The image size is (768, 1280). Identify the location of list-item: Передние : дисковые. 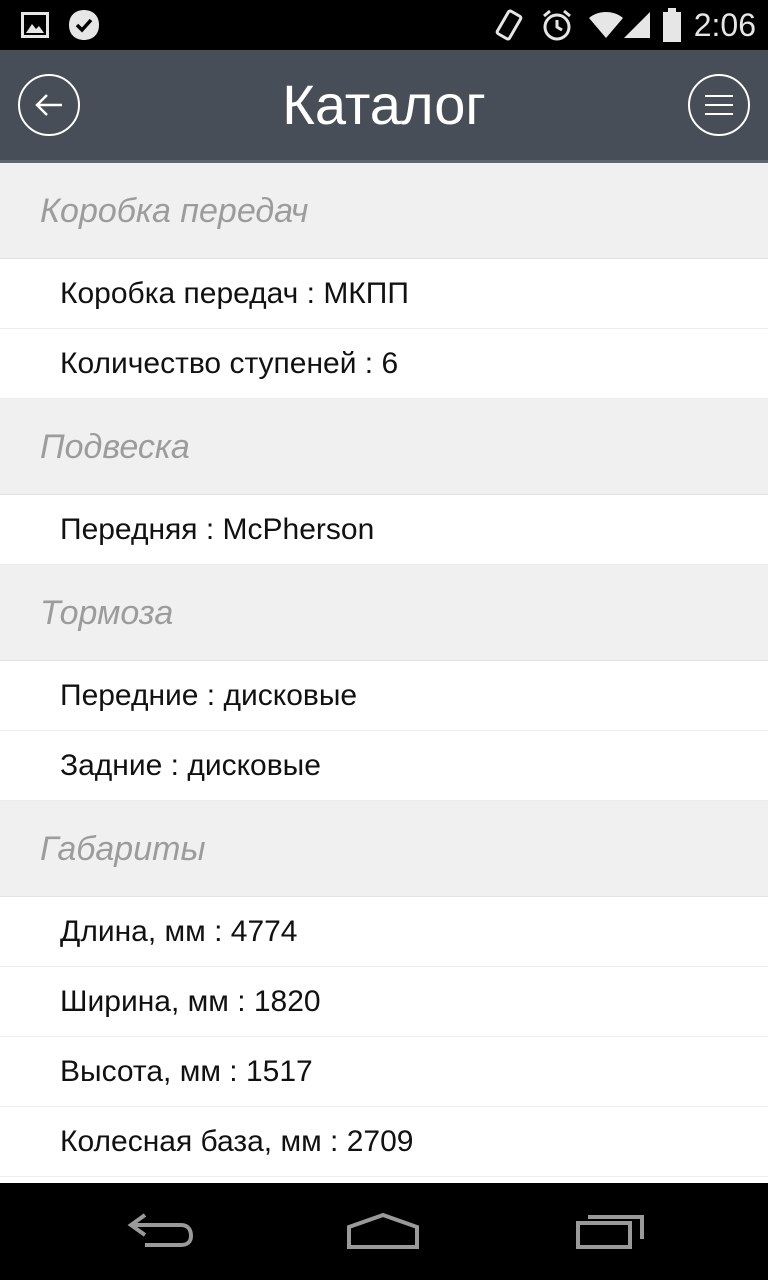
(384, 696).